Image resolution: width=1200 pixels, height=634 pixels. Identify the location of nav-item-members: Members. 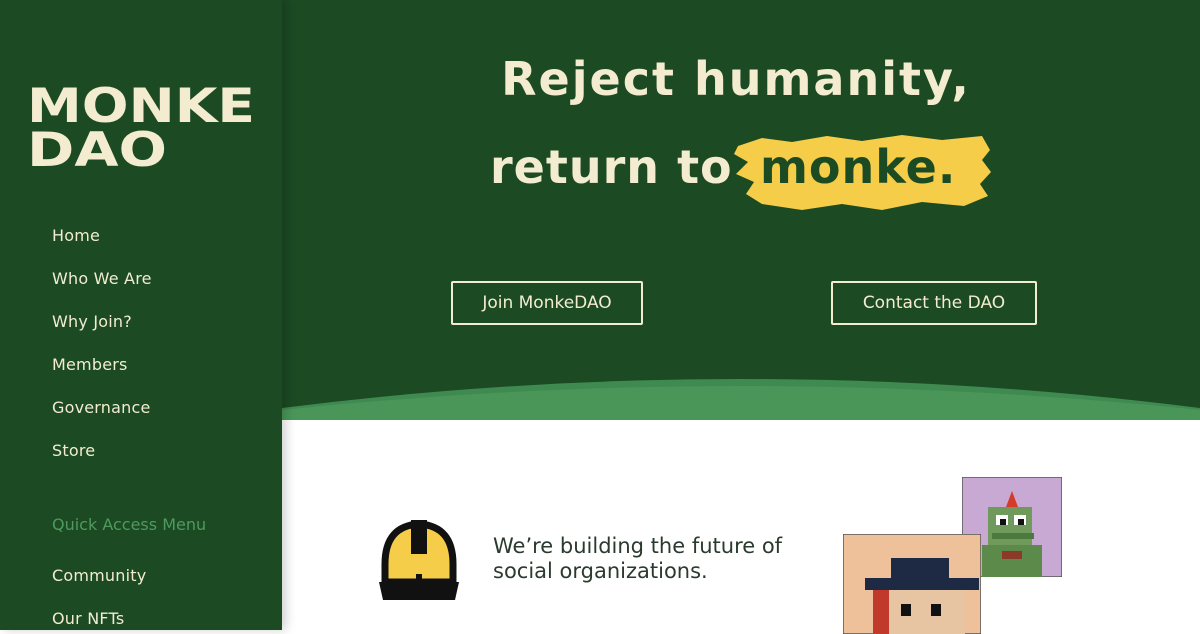
(90, 364).